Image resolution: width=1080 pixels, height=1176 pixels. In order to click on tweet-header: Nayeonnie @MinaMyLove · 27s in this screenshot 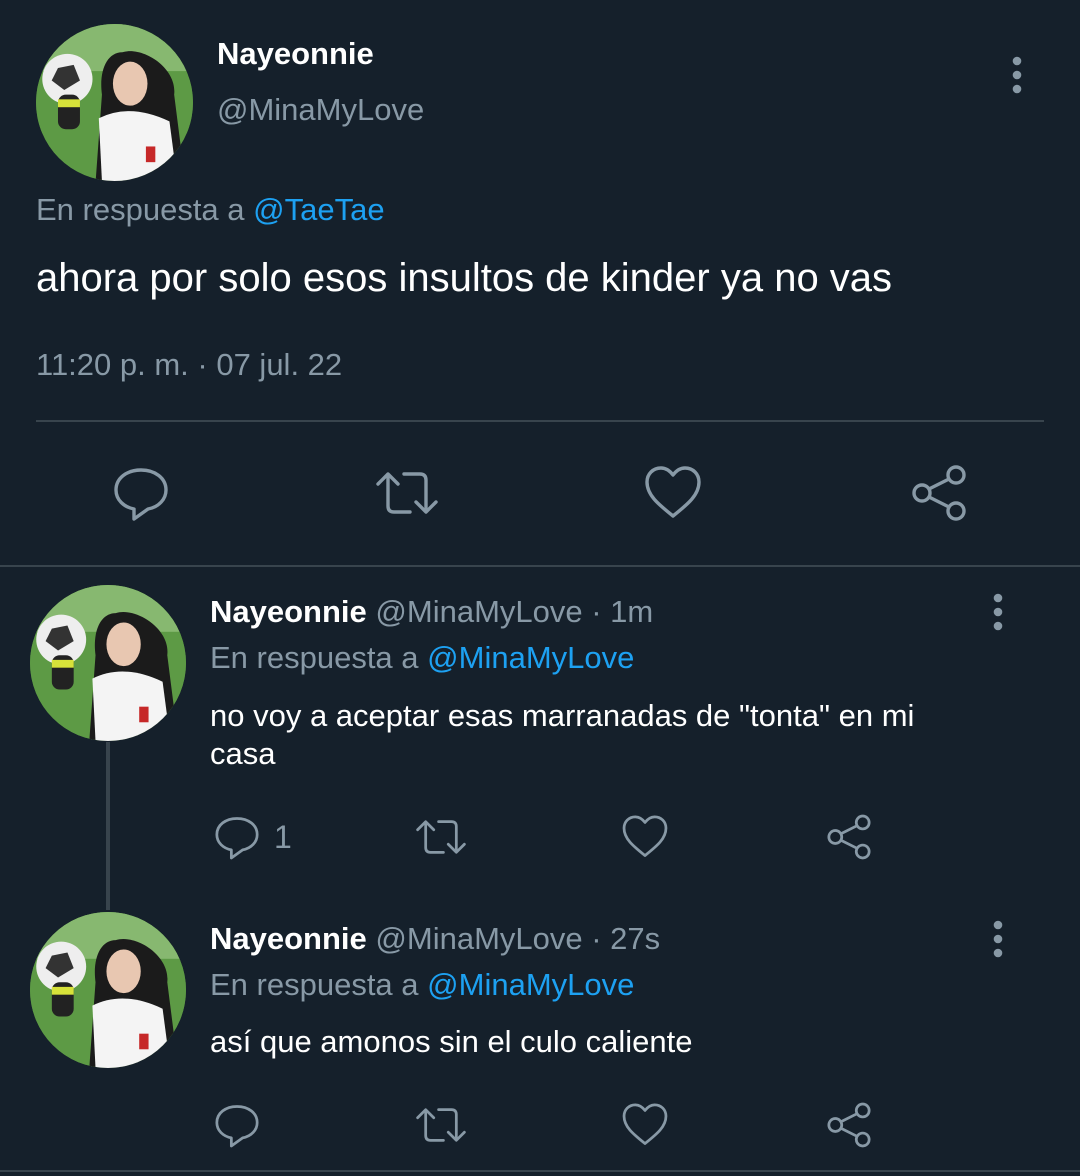, I will do `click(435, 939)`.